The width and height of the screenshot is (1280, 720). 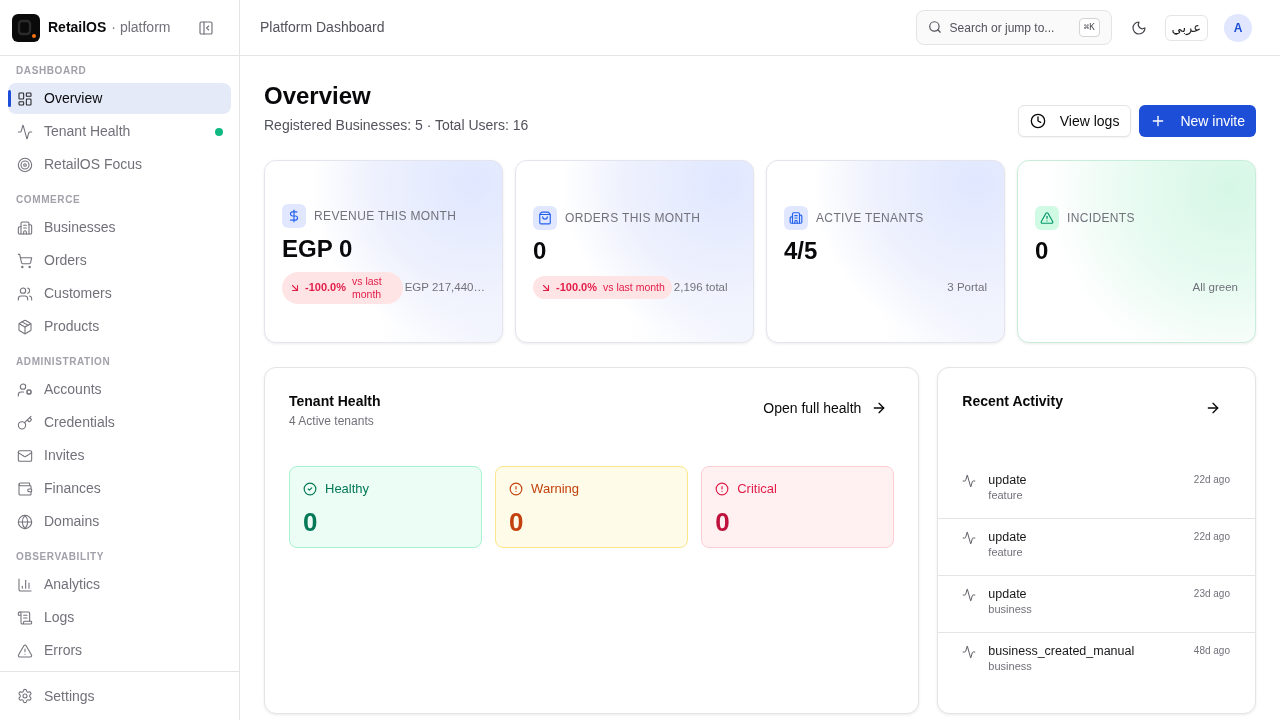 I want to click on stat-note: 2,196 total, so click(x=700, y=287).